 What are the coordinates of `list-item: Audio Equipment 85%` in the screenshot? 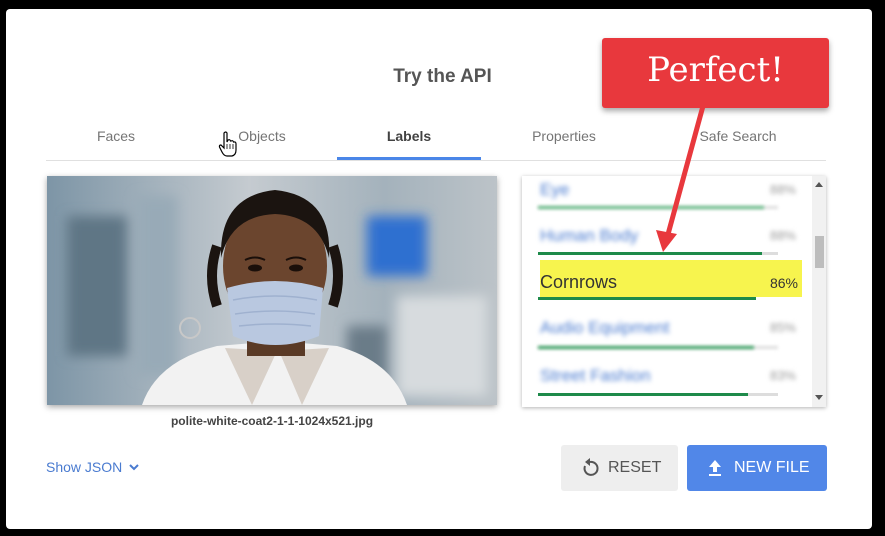 It's located at (666, 339).